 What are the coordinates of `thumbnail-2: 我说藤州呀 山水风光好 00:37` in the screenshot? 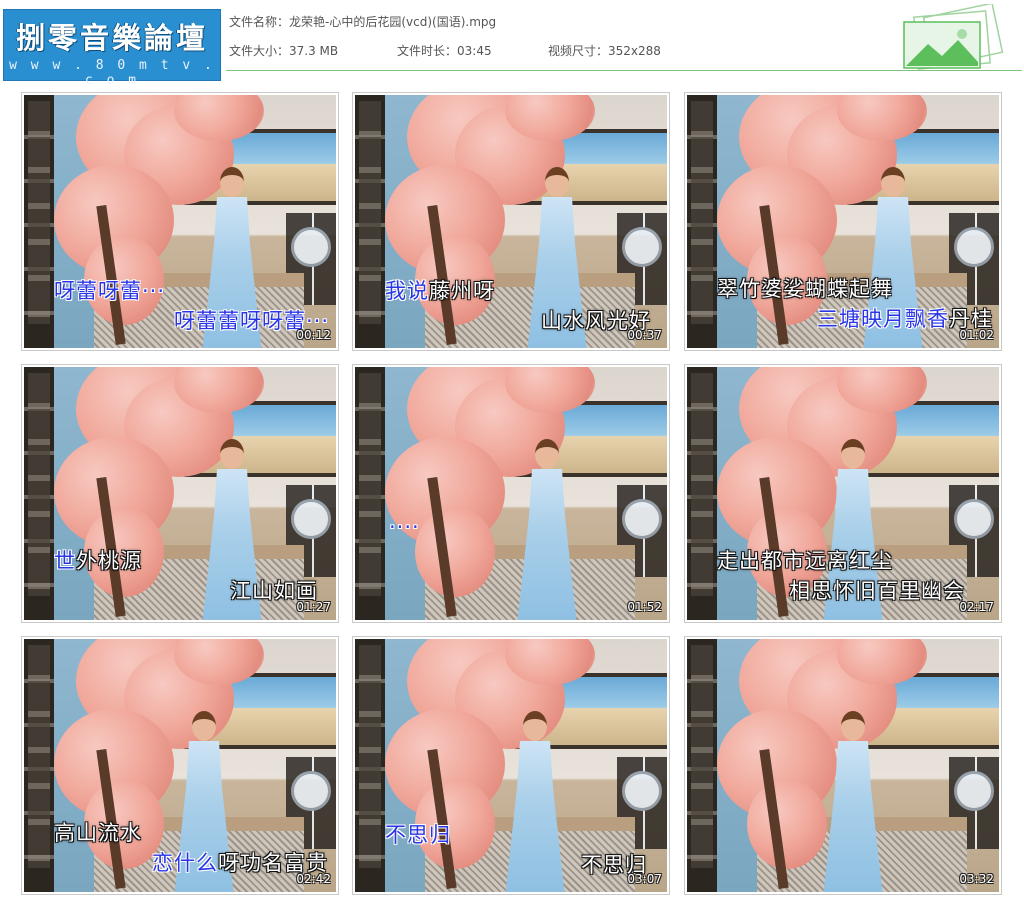 It's located at (511, 221).